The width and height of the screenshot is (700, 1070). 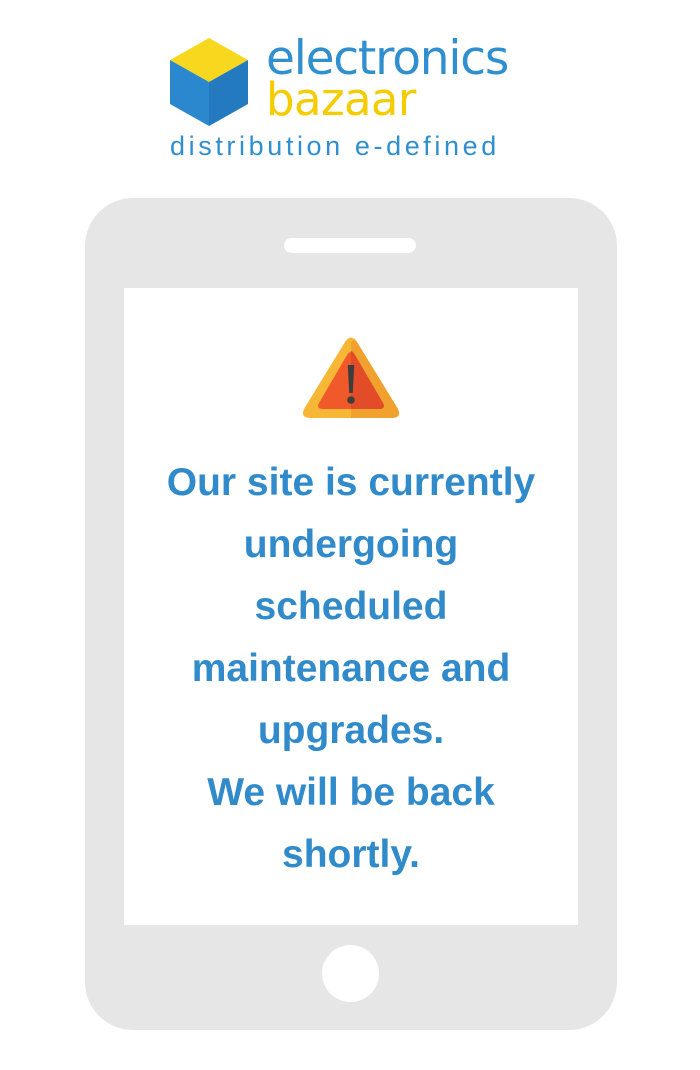 I want to click on message-line: maintenance and, so click(x=351, y=668).